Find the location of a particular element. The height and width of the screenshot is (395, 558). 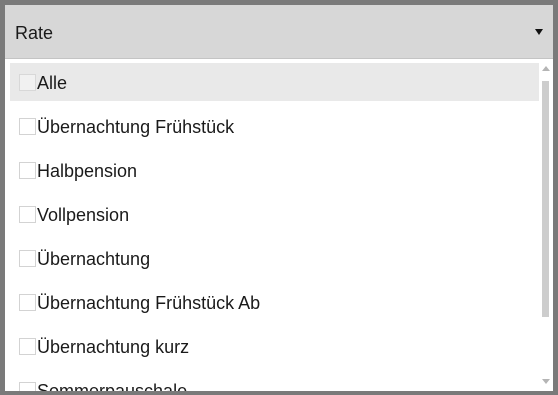

rate-dropdown-label: Rate is located at coordinates (34, 33).